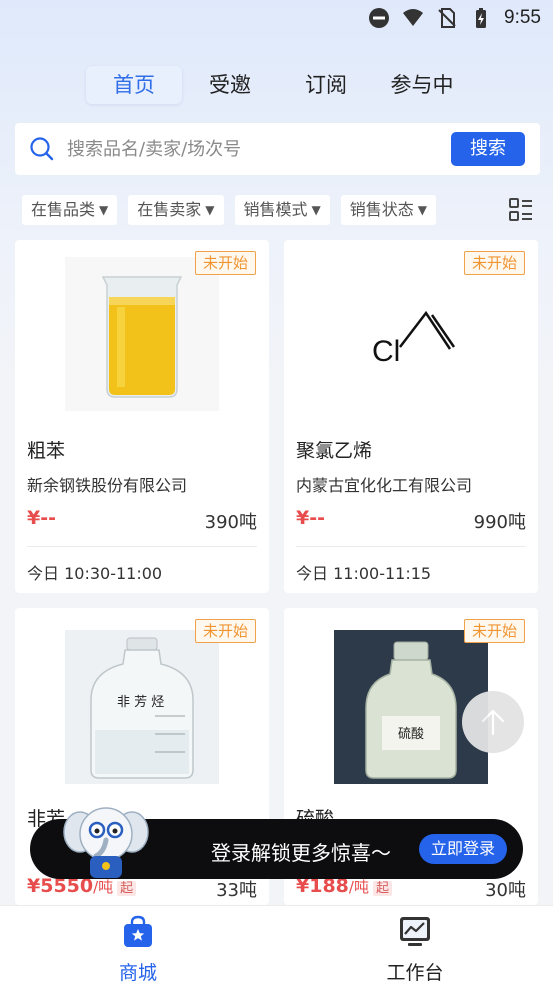  I want to click on status-bar: 9:55, so click(276, 19).